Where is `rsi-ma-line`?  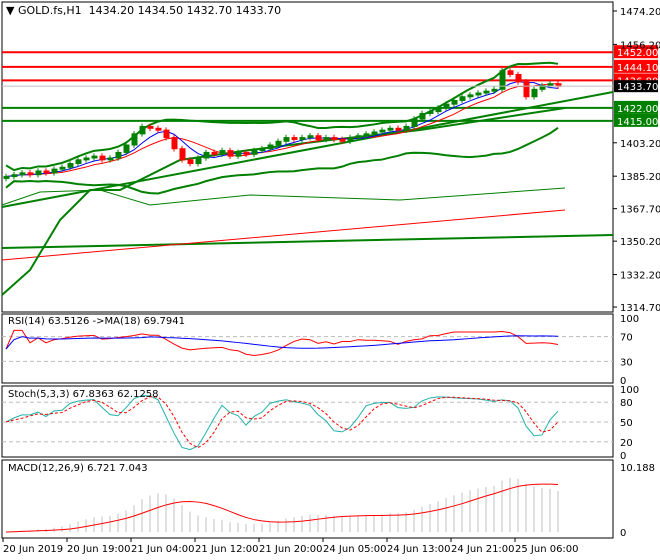 rsi-ma-line is located at coordinates (282, 342).